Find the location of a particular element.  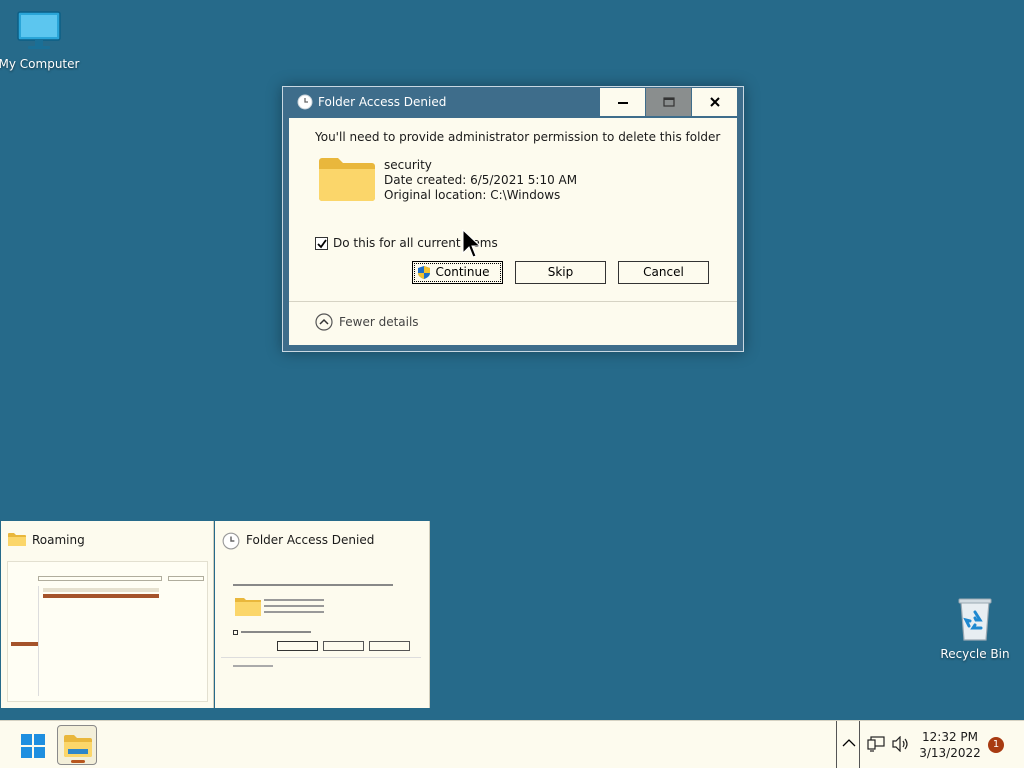

thumbnail-roaming: Roaming is located at coordinates (107, 614).